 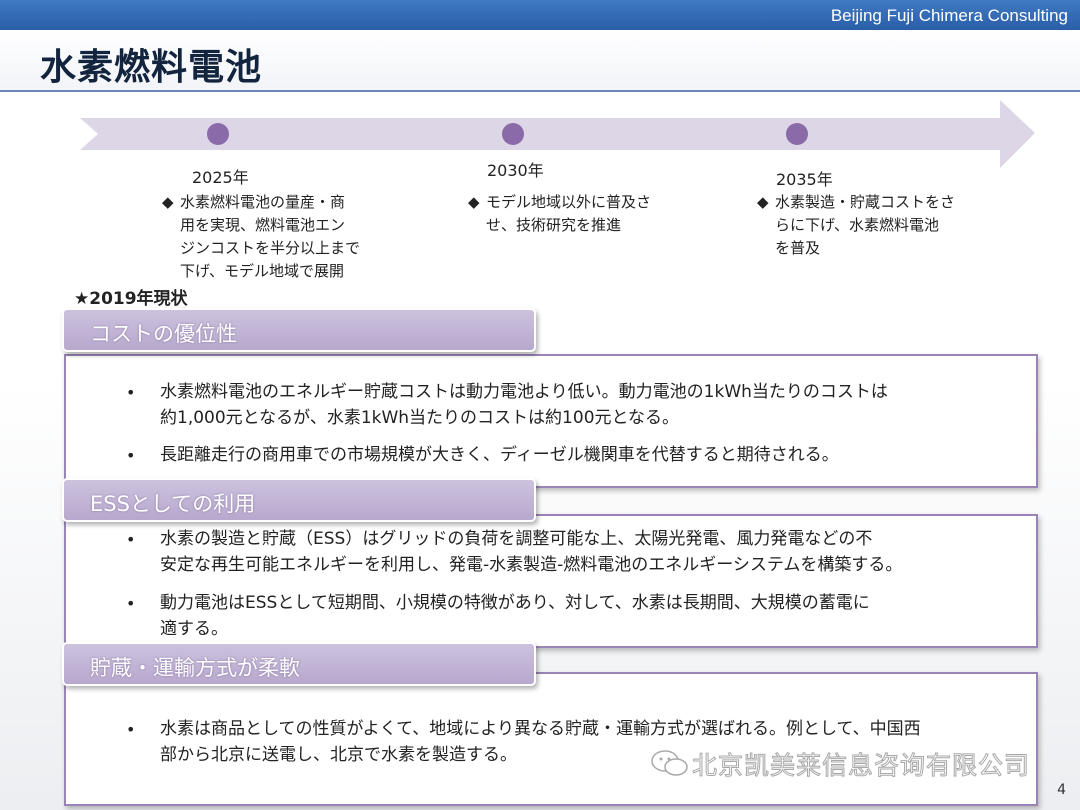 What do you see at coordinates (195, 668) in the screenshot?
I see `section-tab-label: 貯蔵・運輸方式が柔軟` at bounding box center [195, 668].